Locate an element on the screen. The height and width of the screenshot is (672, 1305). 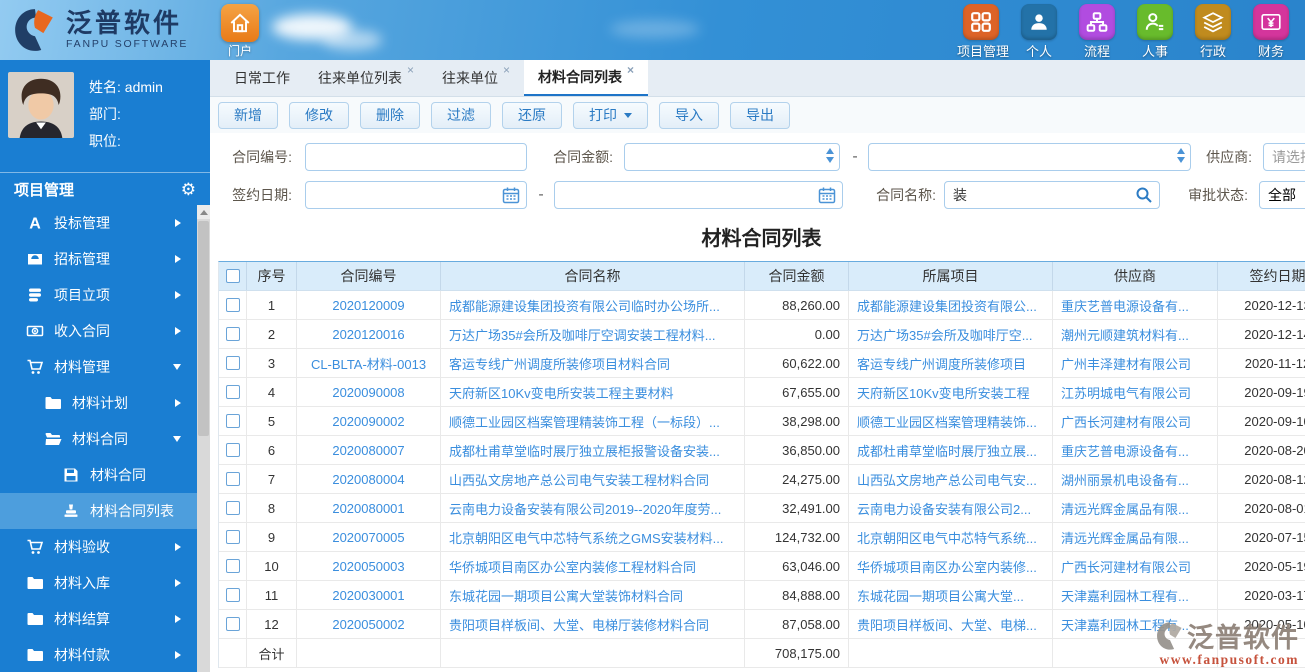
toolbar-button-2: 删除 is located at coordinates (390, 115).